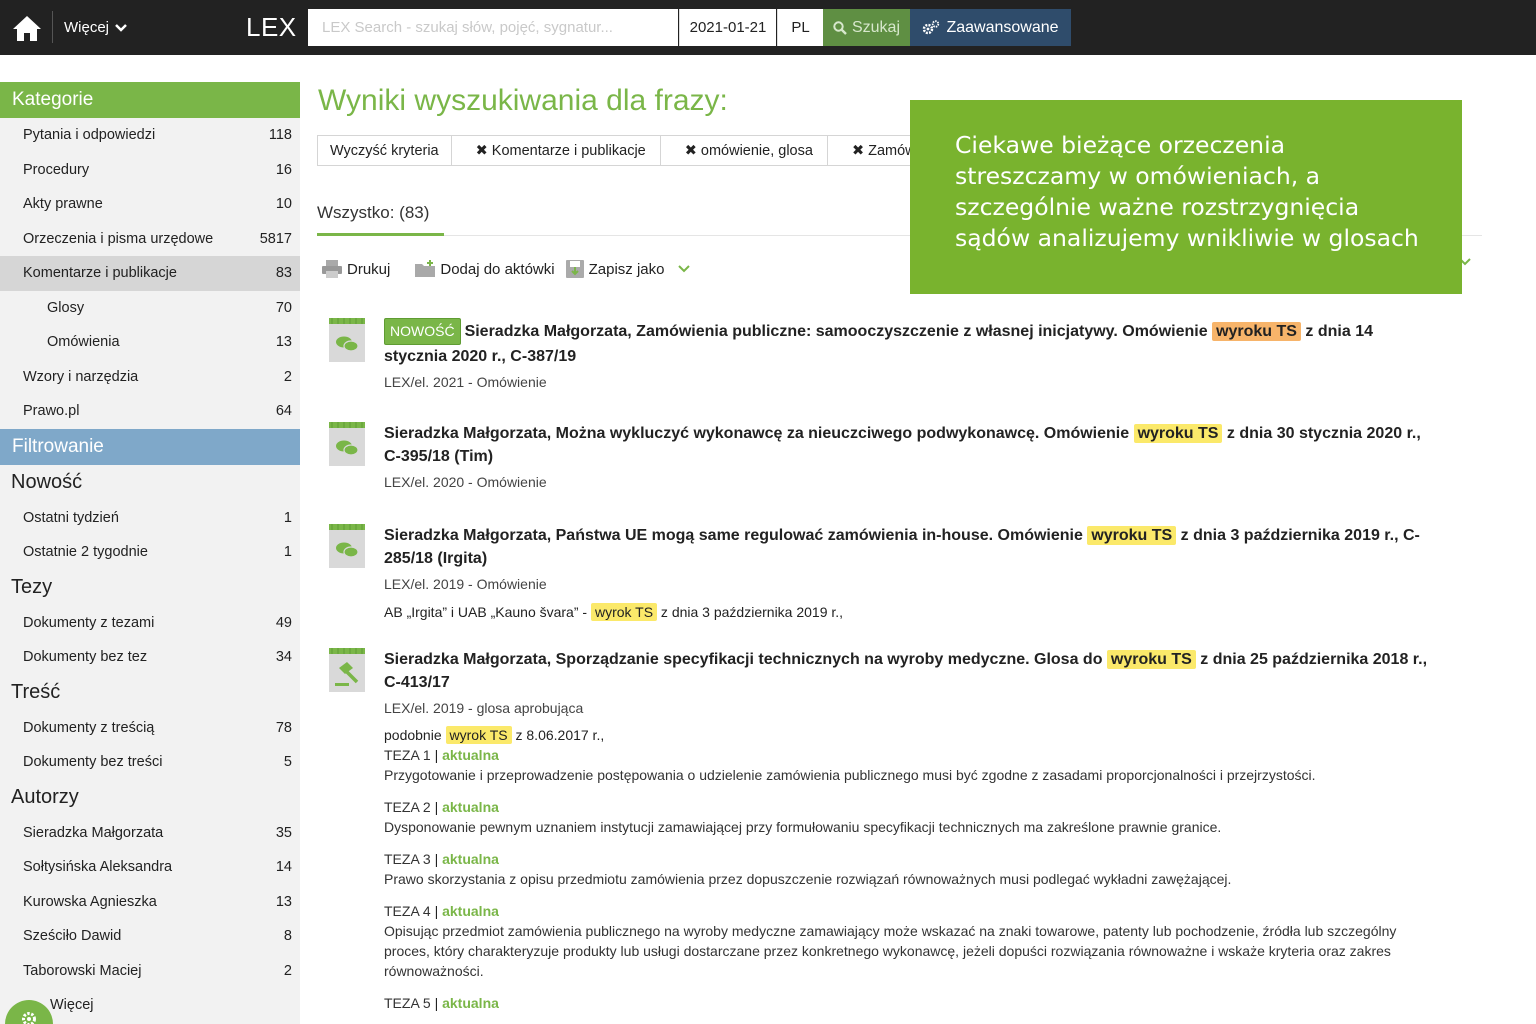  Describe the element at coordinates (90, 901) in the screenshot. I see `filter-label: Kurowska Agnieszka` at that location.